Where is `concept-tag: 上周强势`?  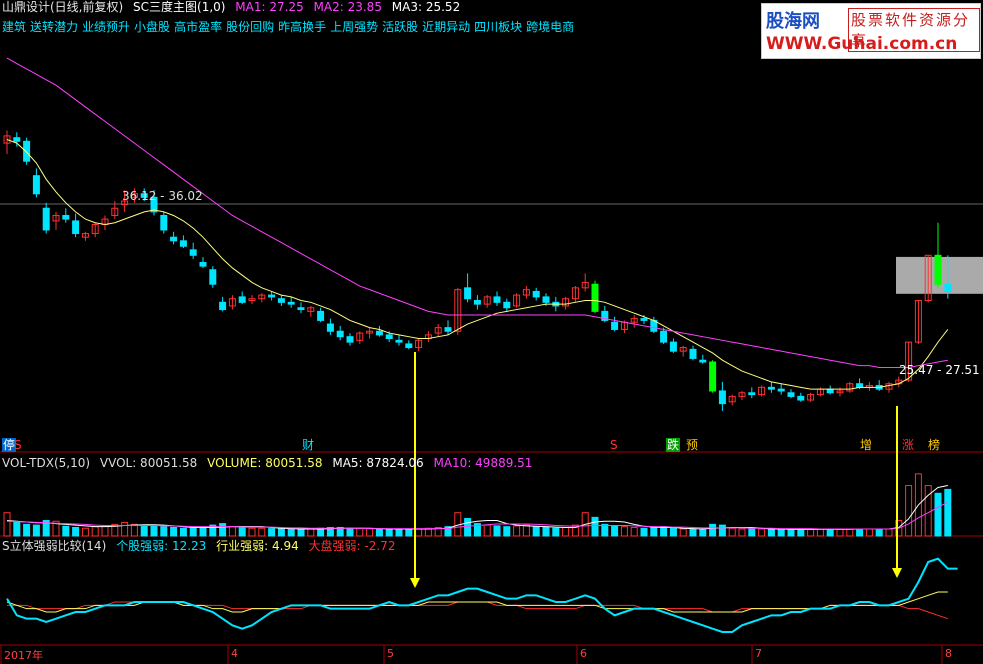 concept-tag: 上周强势 is located at coordinates (354, 27).